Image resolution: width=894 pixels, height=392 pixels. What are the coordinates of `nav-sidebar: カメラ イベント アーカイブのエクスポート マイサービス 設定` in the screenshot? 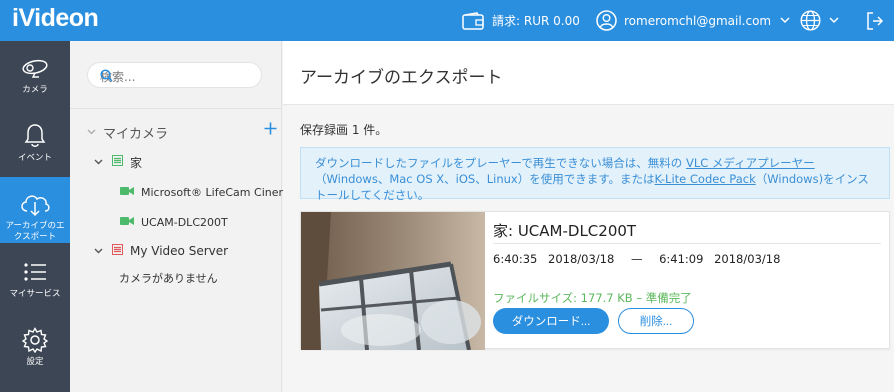 It's located at (35, 216).